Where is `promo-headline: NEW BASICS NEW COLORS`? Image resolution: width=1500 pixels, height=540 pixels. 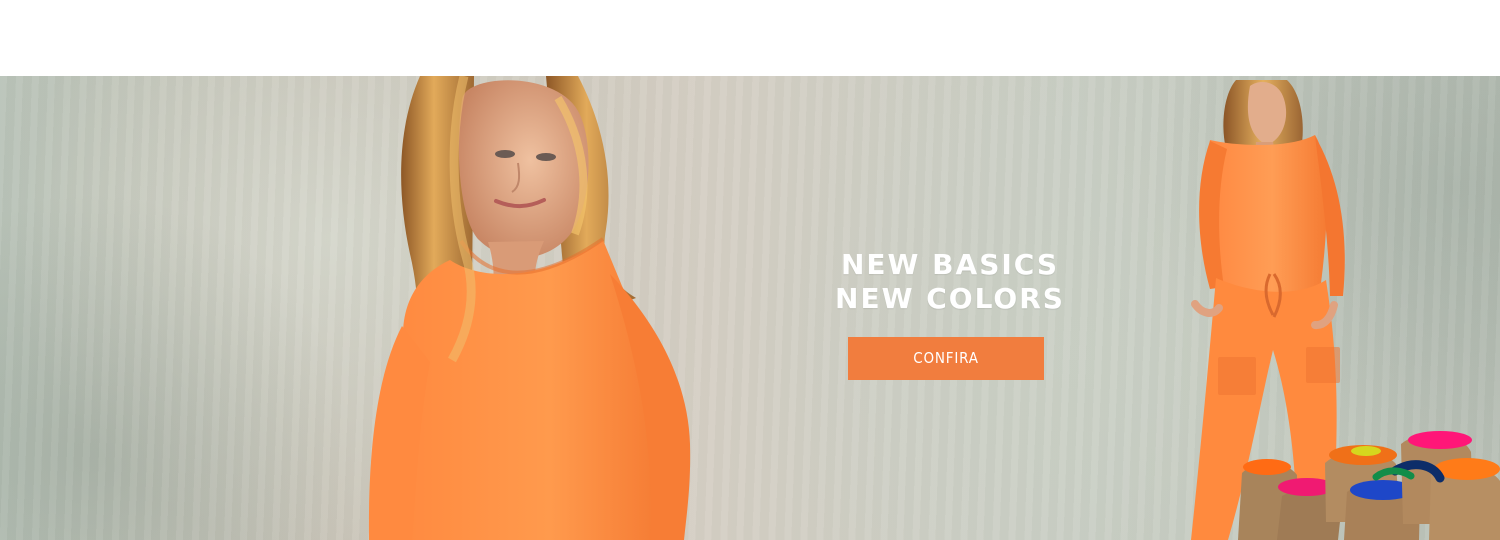 promo-headline: NEW BASICS NEW COLORS is located at coordinates (950, 282).